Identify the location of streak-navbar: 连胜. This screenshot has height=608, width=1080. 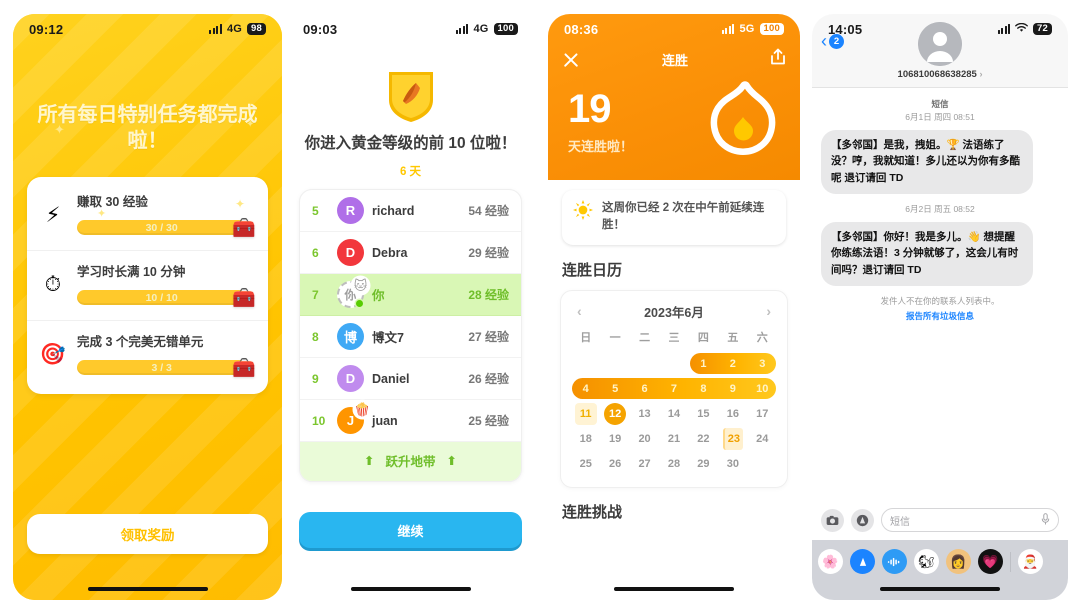
(674, 58).